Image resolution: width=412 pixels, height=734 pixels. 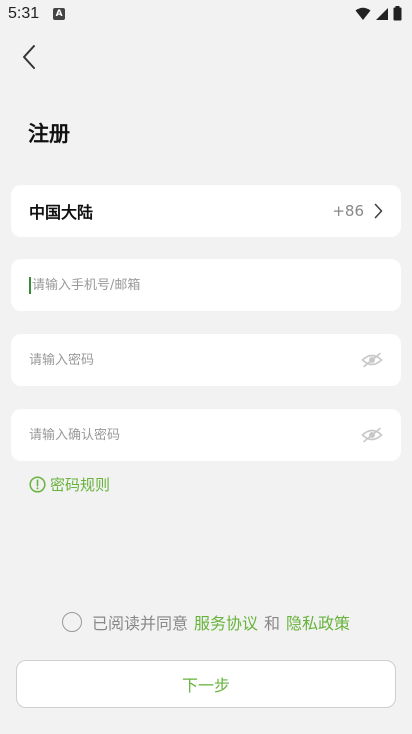 I want to click on chevron-left-icon, so click(x=29, y=57).